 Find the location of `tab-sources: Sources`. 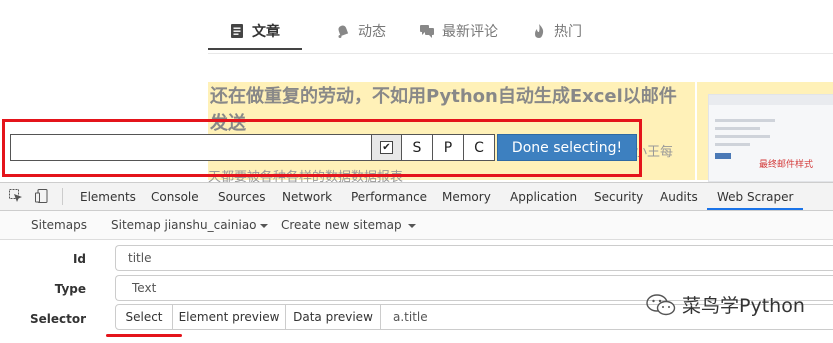

tab-sources: Sources is located at coordinates (241, 196).